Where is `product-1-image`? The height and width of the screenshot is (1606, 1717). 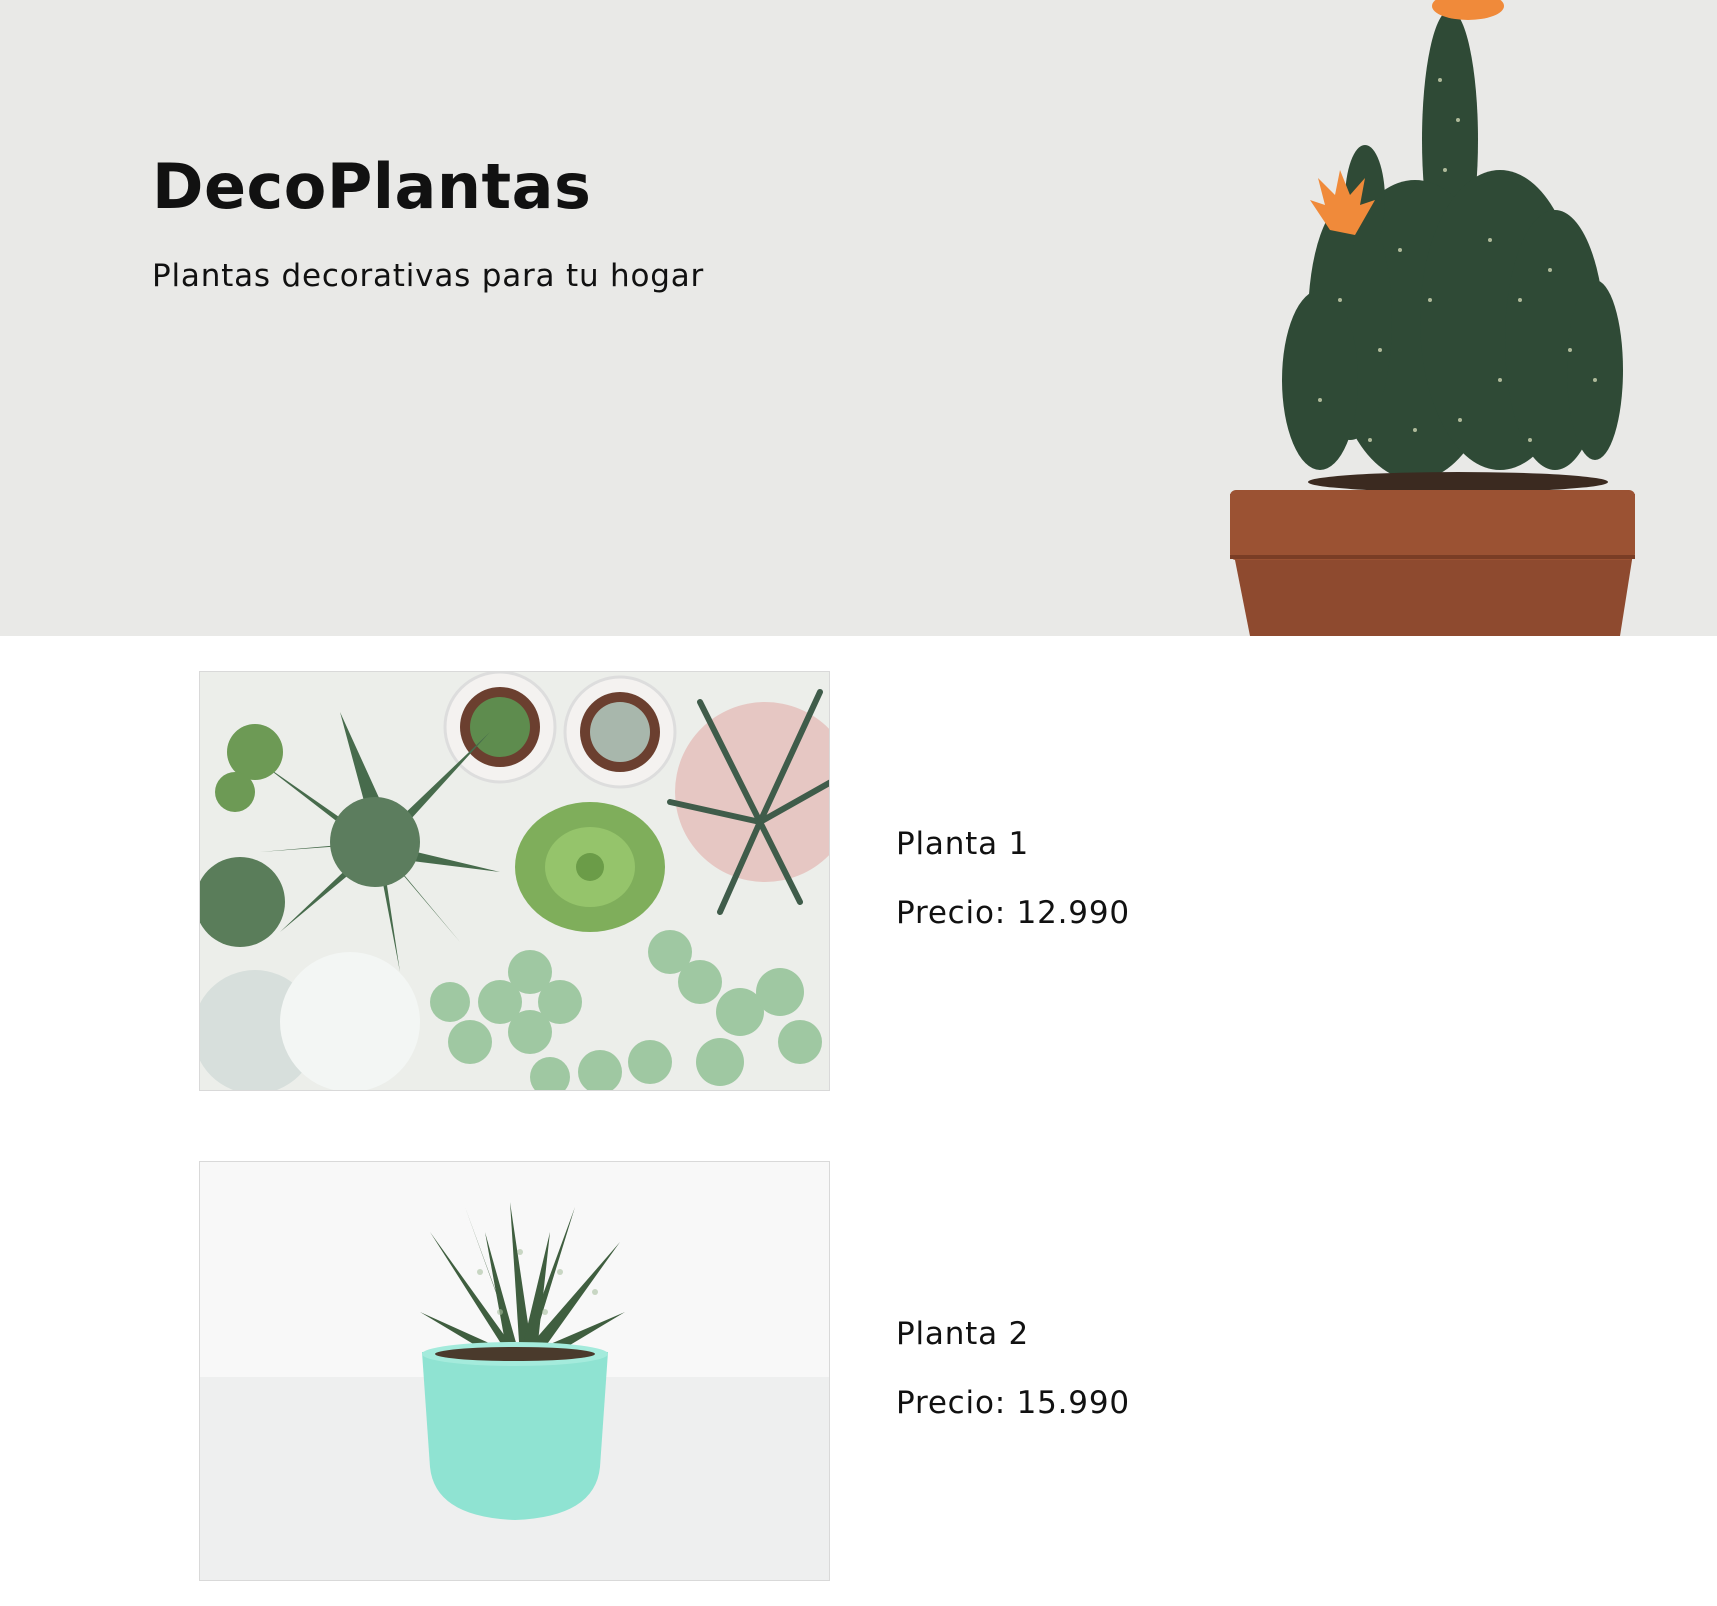 product-1-image is located at coordinates (514, 881).